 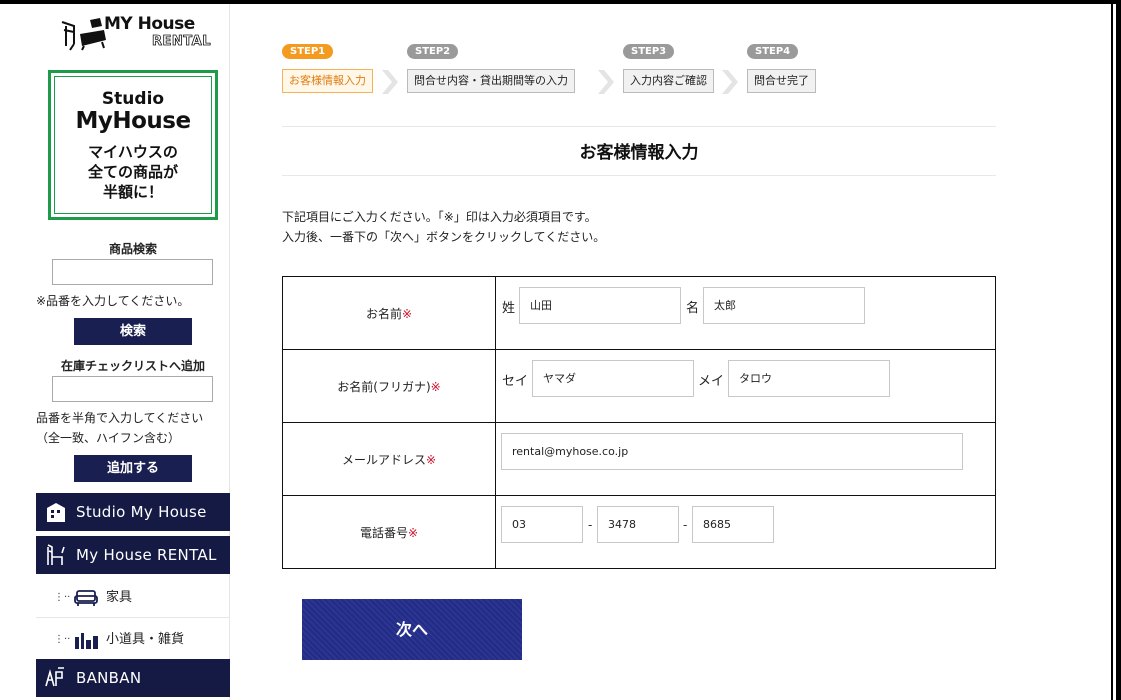 What do you see at coordinates (133, 152) in the screenshot?
I see `banner-text-line-1: マイハウスの` at bounding box center [133, 152].